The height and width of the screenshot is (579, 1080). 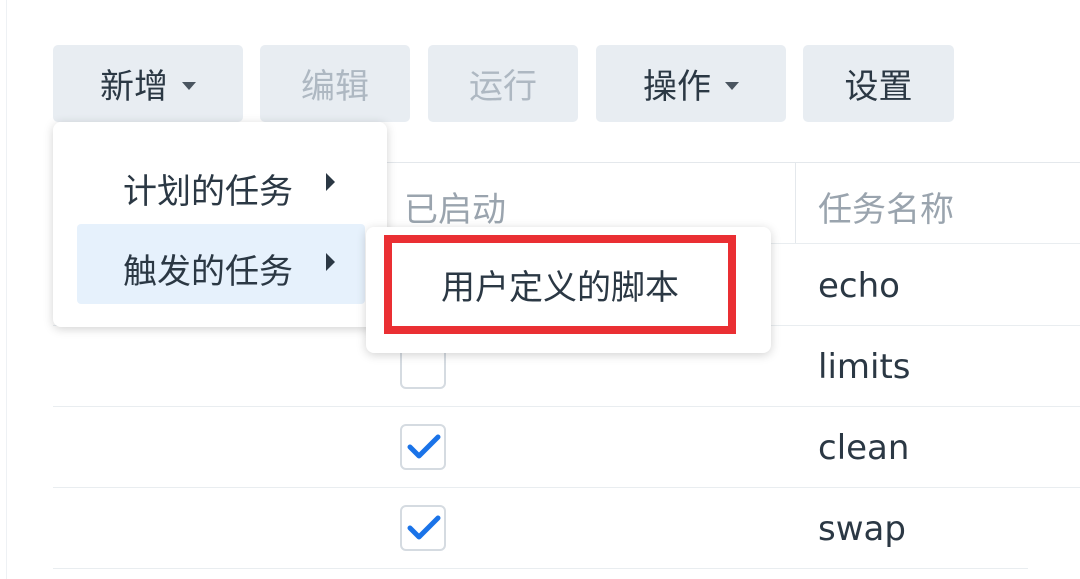 I want to click on task-name-cell: clean, so click(x=863, y=448).